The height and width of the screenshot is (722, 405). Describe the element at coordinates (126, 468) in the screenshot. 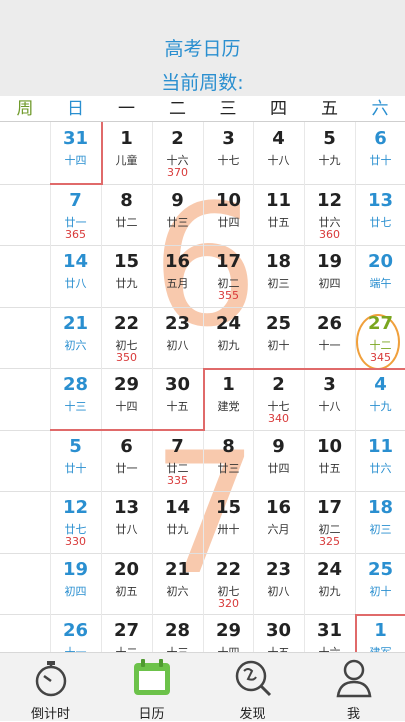

I see `lunar-date: 廿一` at that location.